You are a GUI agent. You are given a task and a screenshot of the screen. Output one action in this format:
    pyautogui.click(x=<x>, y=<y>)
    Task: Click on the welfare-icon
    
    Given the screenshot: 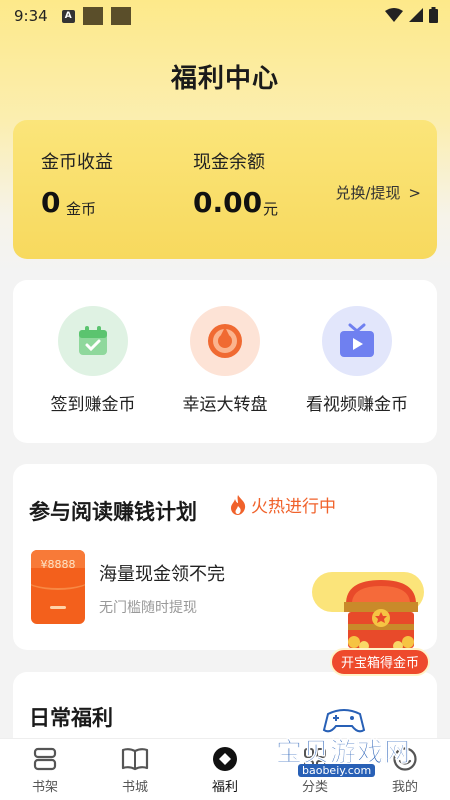 What is the action you would take?
    pyautogui.click(x=225, y=759)
    